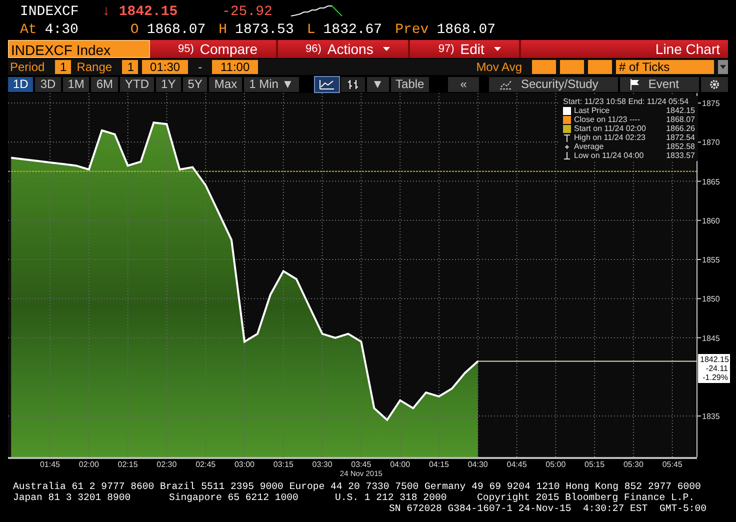  I want to click on legend-label: Start on 11/24 02:00, so click(610, 128).